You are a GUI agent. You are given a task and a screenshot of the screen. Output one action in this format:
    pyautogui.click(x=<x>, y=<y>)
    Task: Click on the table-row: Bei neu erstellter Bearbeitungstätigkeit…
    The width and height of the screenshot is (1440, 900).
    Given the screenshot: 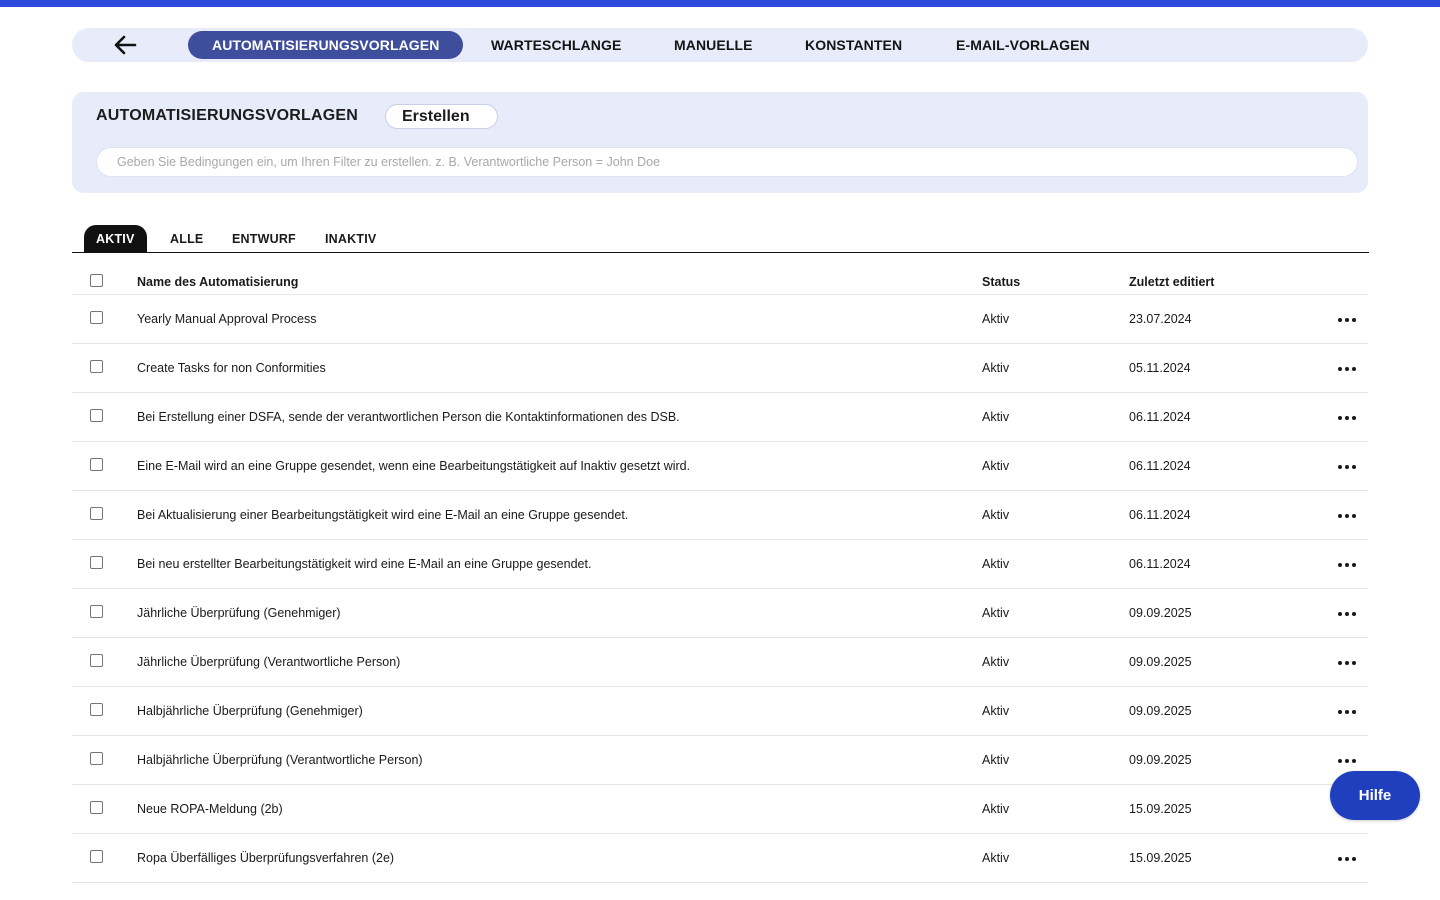 What is the action you would take?
    pyautogui.click(x=720, y=564)
    